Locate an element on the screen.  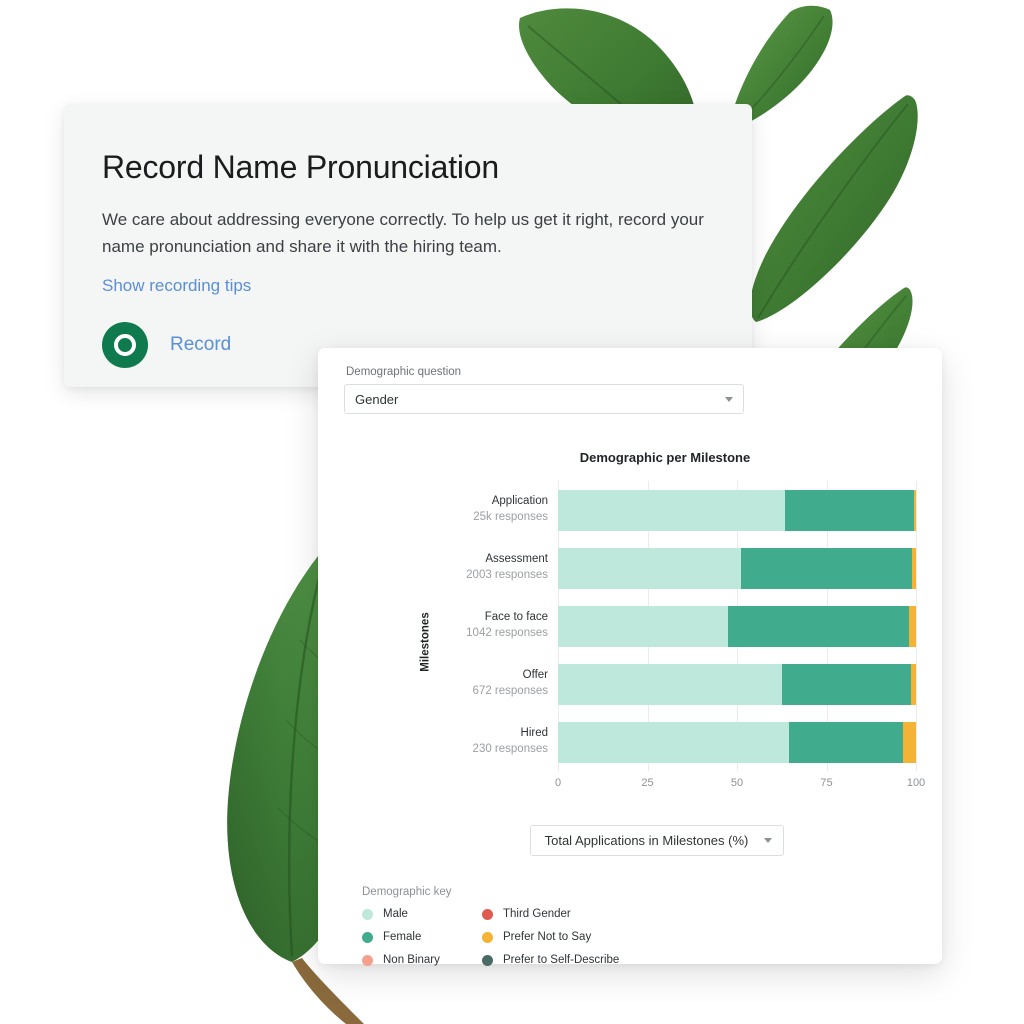
x-axis-tick-label: 100 is located at coordinates (916, 783).